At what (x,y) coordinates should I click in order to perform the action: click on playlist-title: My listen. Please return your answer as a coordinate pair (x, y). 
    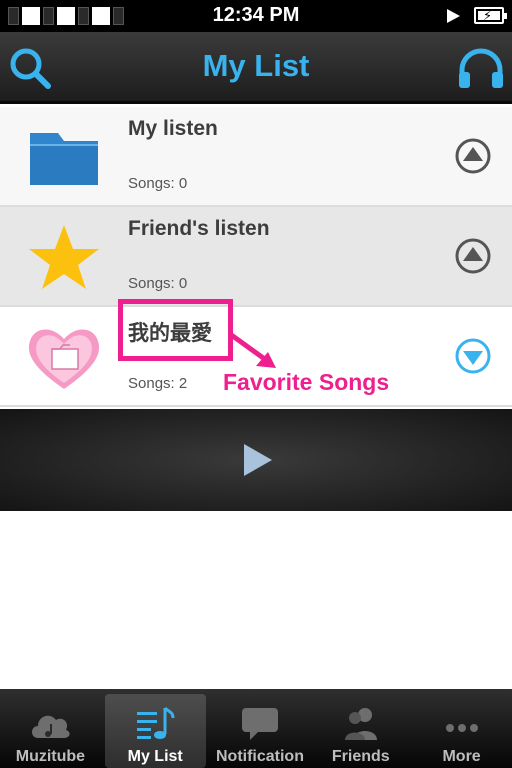
    Looking at the image, I should click on (173, 128).